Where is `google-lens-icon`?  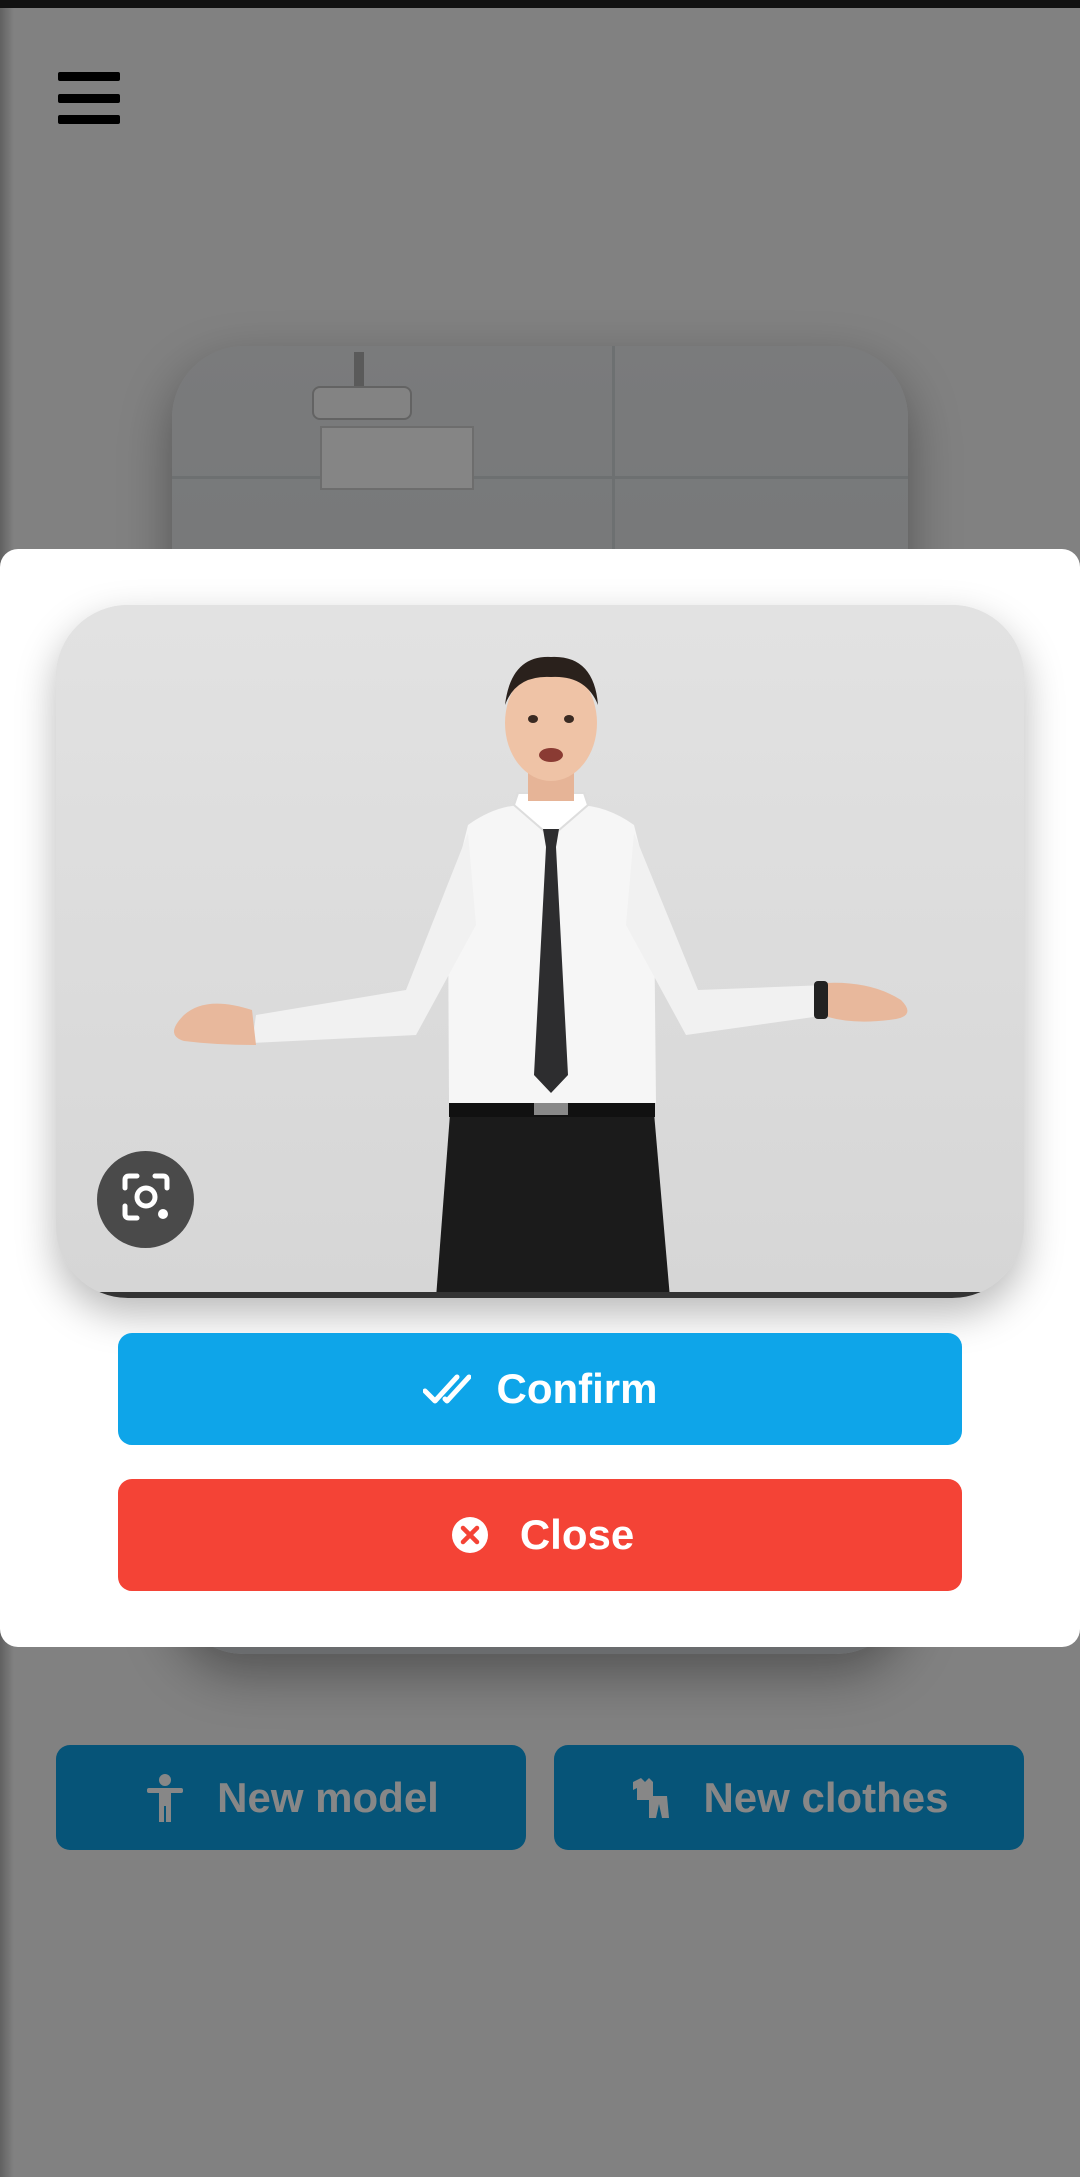
google-lens-icon is located at coordinates (146, 1199).